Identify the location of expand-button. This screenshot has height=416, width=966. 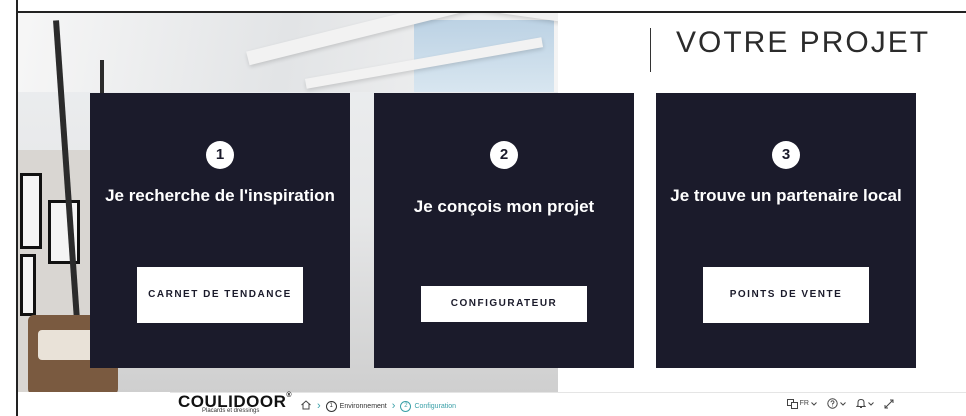
(889, 404).